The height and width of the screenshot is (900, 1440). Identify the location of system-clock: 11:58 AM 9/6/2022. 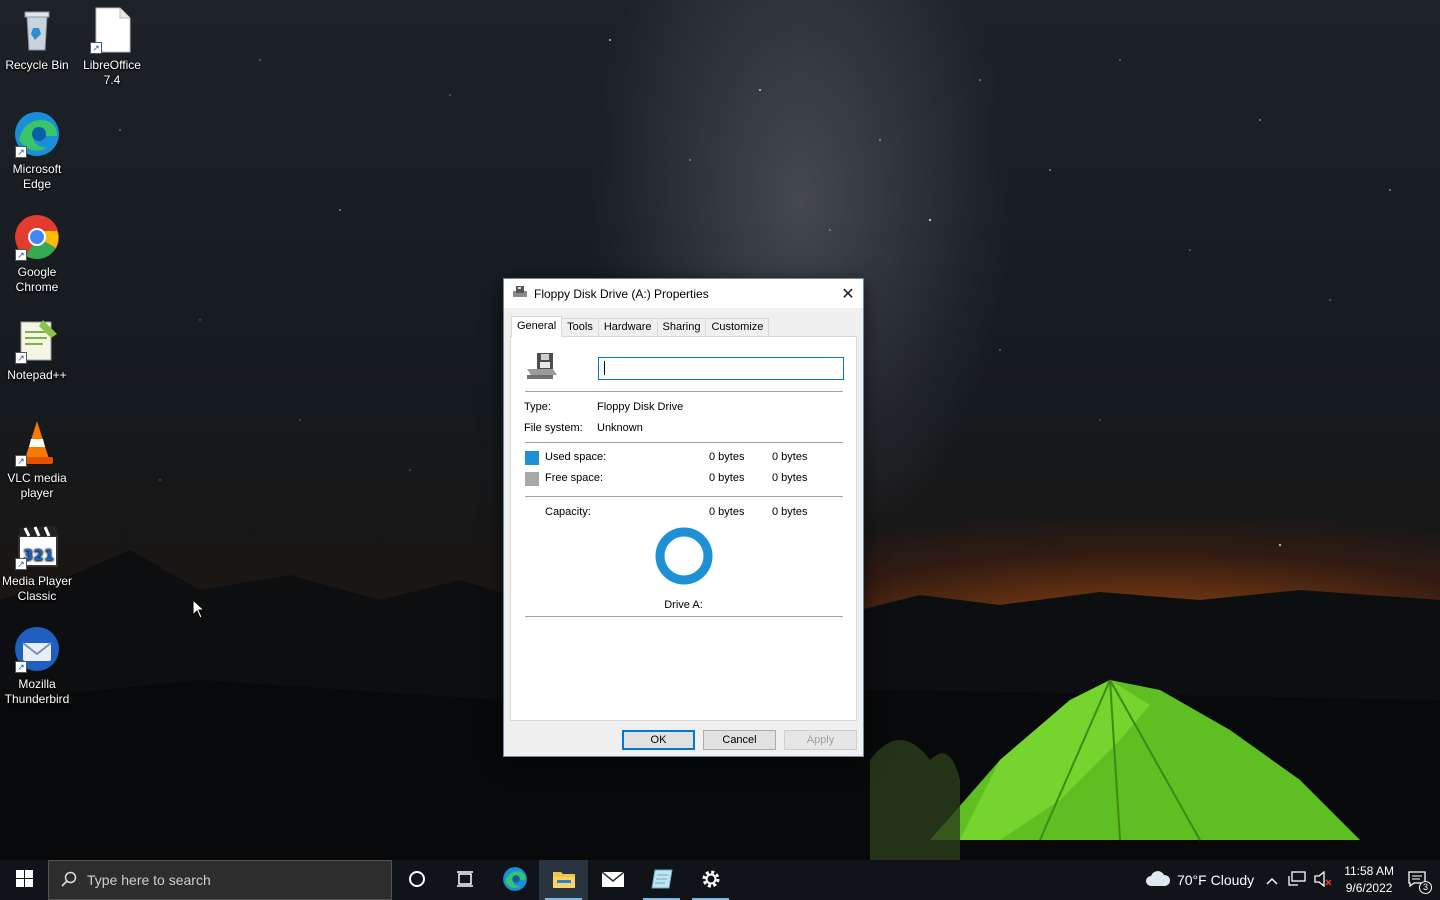
(1369, 880).